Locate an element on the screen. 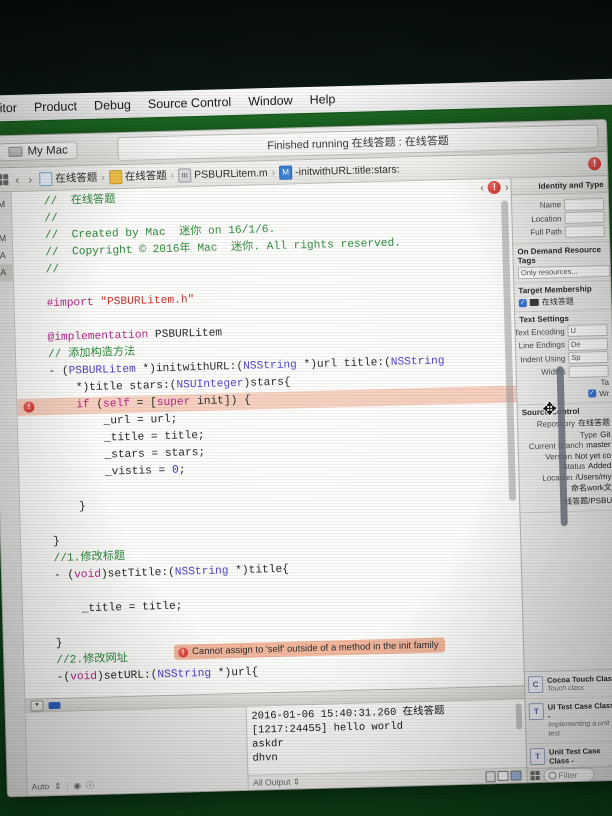  scm-mark-0: M is located at coordinates (3, 204).